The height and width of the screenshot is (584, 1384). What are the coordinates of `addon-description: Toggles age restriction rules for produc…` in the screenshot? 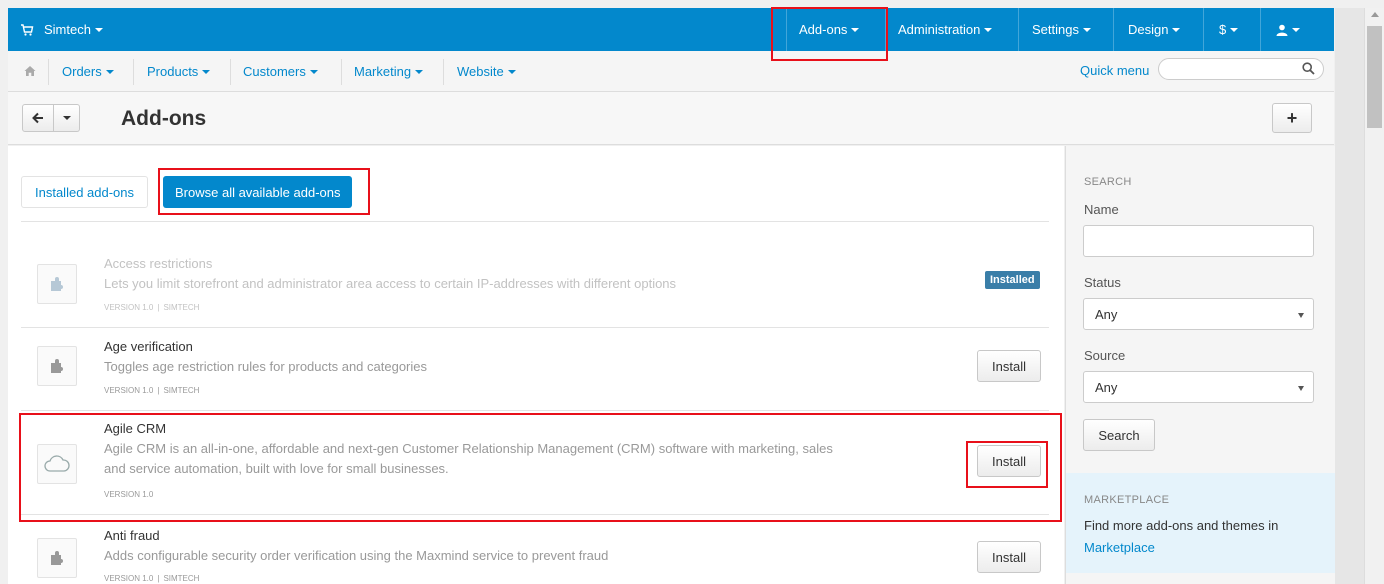 It's located at (266, 366).